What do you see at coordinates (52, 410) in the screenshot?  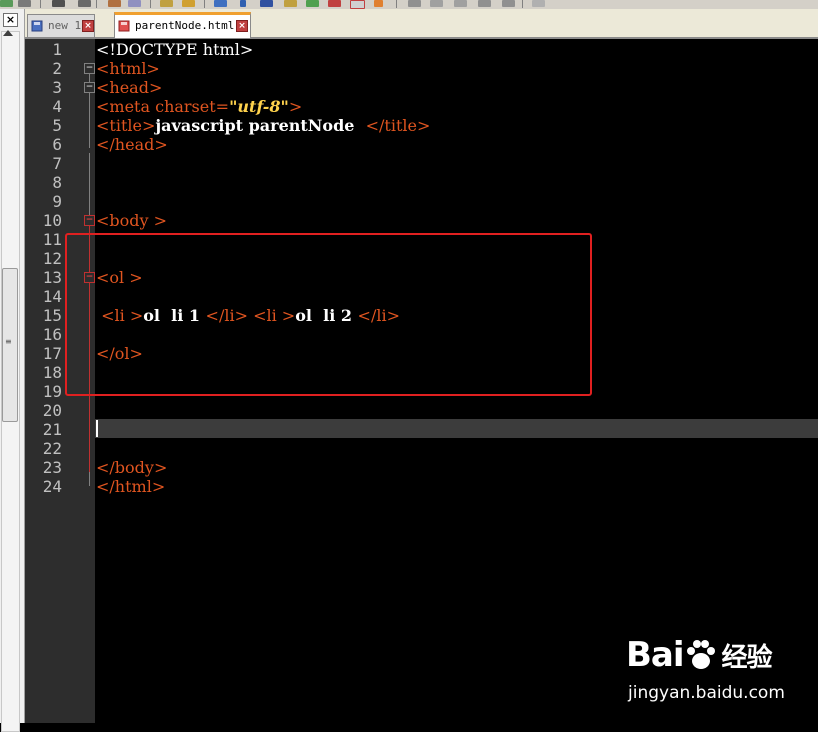 I see `line-number: 20` at bounding box center [52, 410].